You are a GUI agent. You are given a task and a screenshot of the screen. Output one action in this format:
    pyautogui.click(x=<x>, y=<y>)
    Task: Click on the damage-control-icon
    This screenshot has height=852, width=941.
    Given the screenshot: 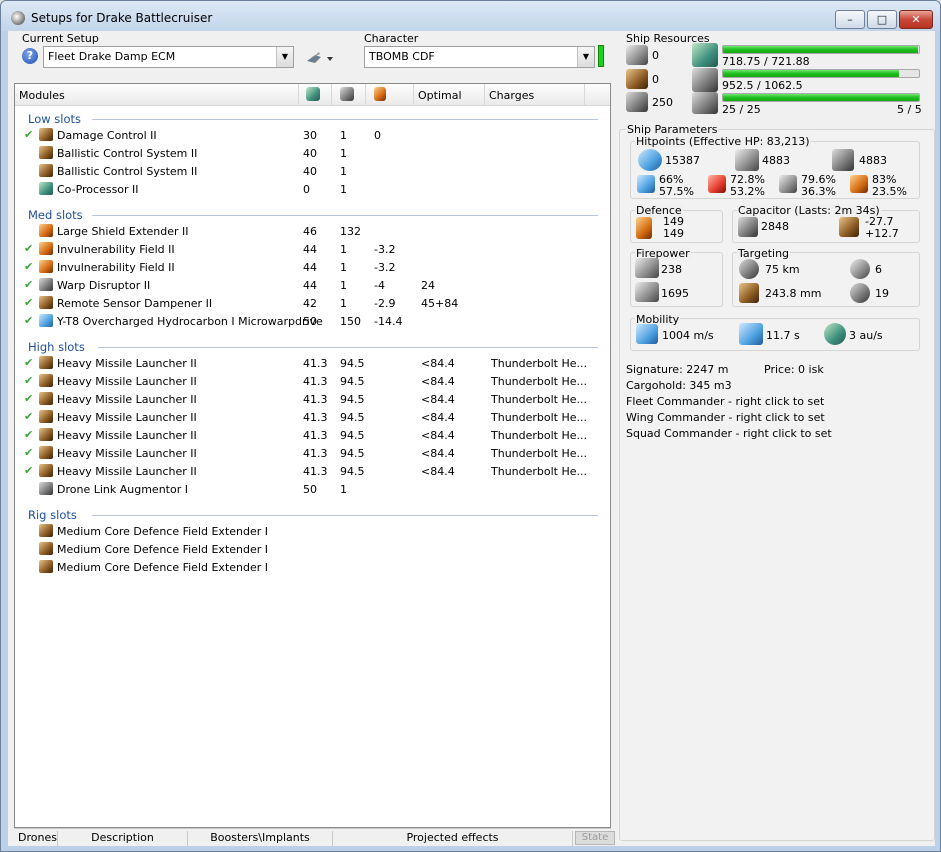 What is the action you would take?
    pyautogui.click(x=46, y=134)
    